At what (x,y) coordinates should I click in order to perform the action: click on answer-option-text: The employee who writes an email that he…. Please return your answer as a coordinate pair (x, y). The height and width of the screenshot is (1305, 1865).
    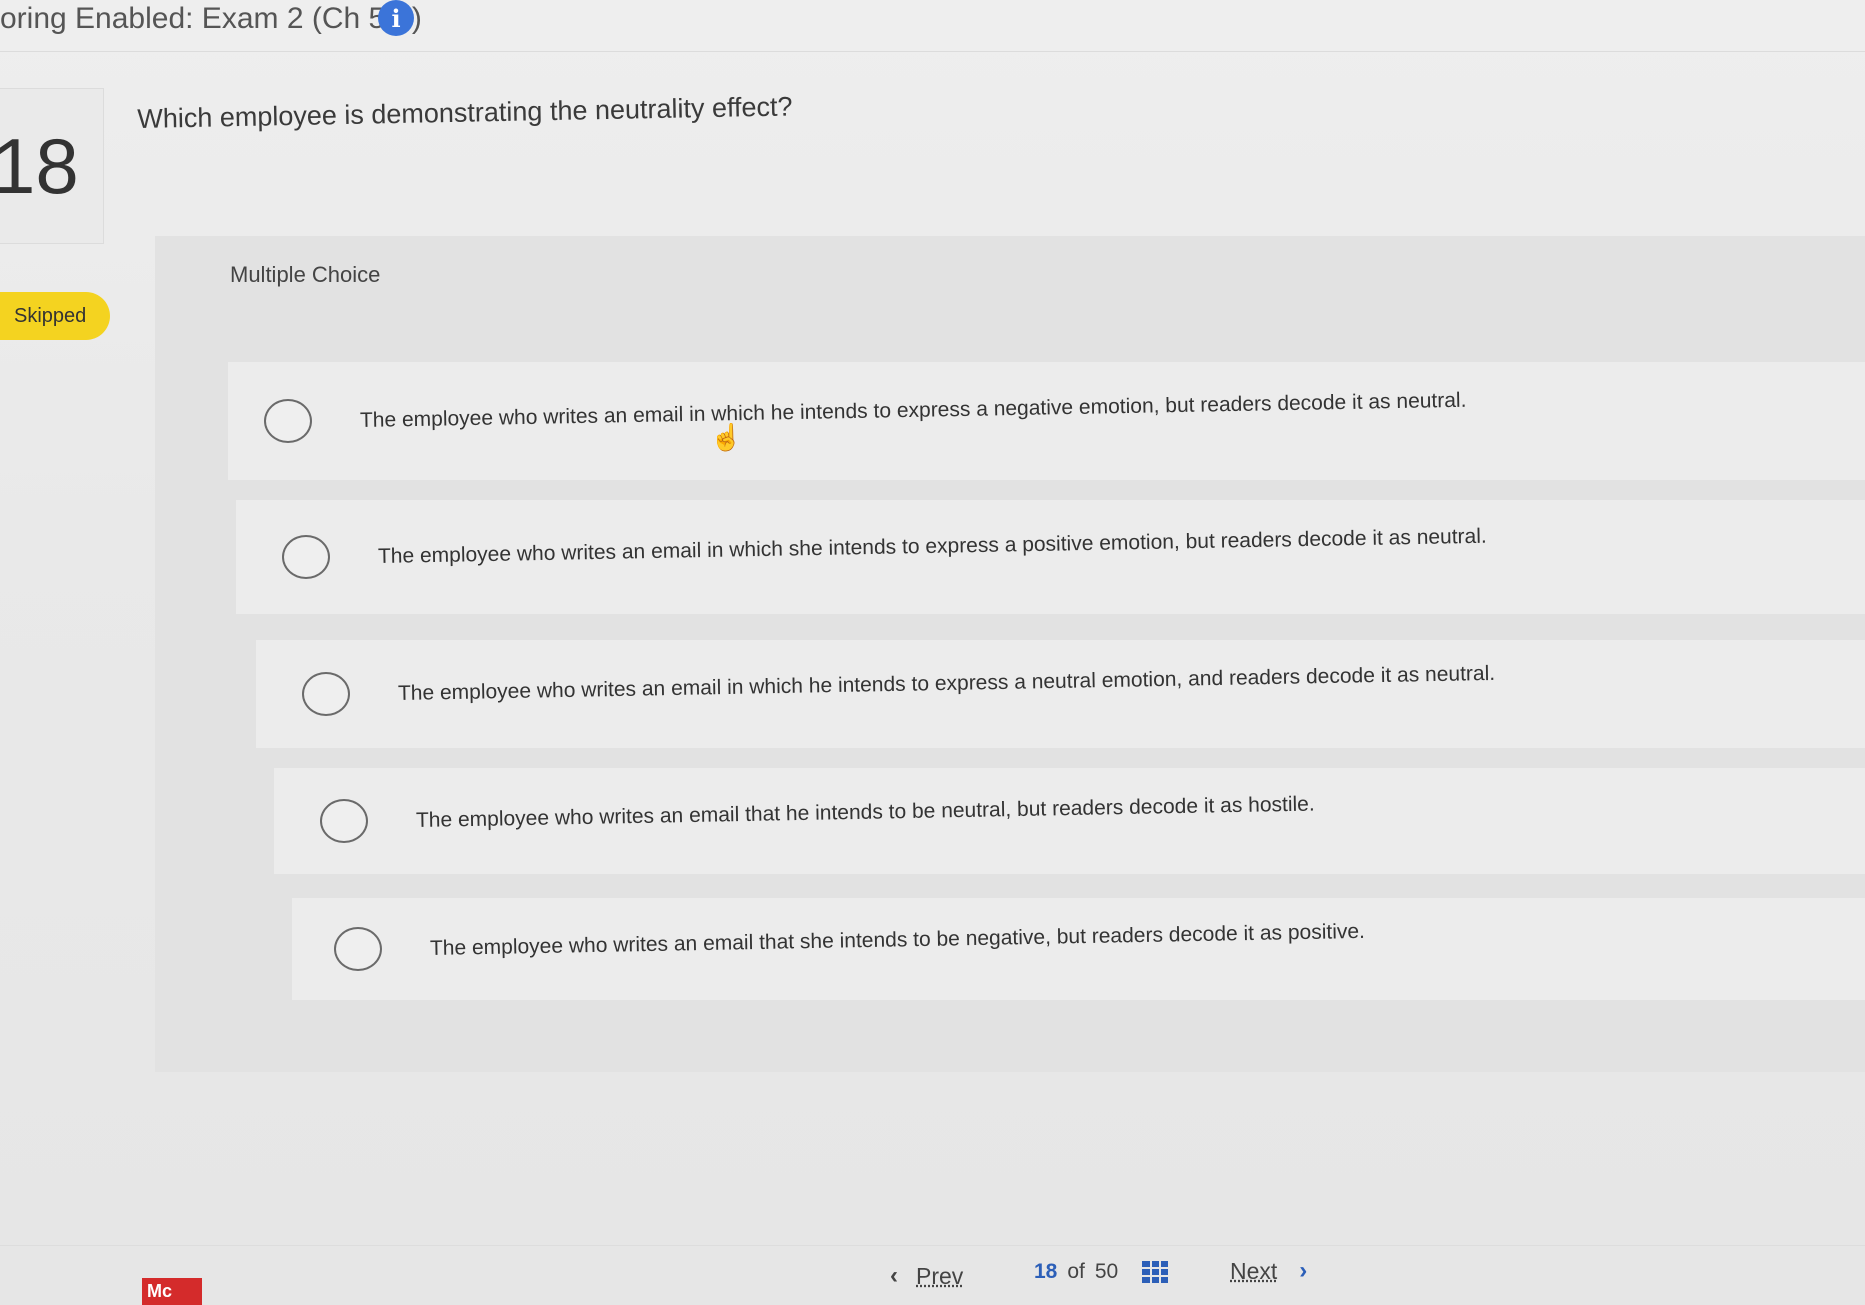
    Looking at the image, I should click on (865, 812).